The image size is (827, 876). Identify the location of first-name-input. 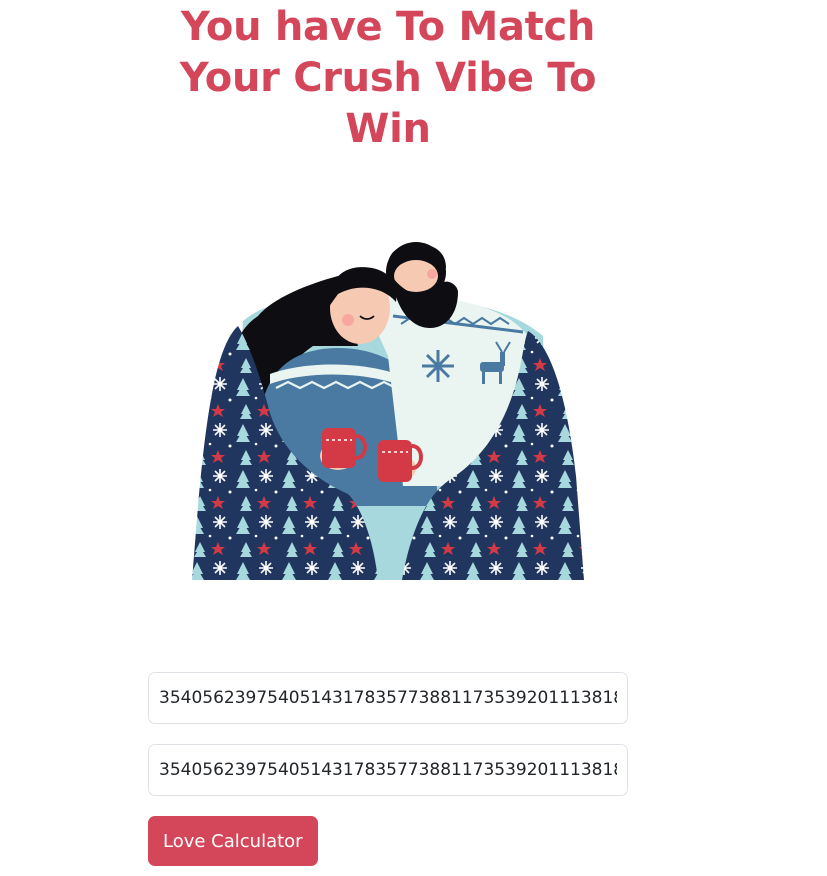
(388, 698).